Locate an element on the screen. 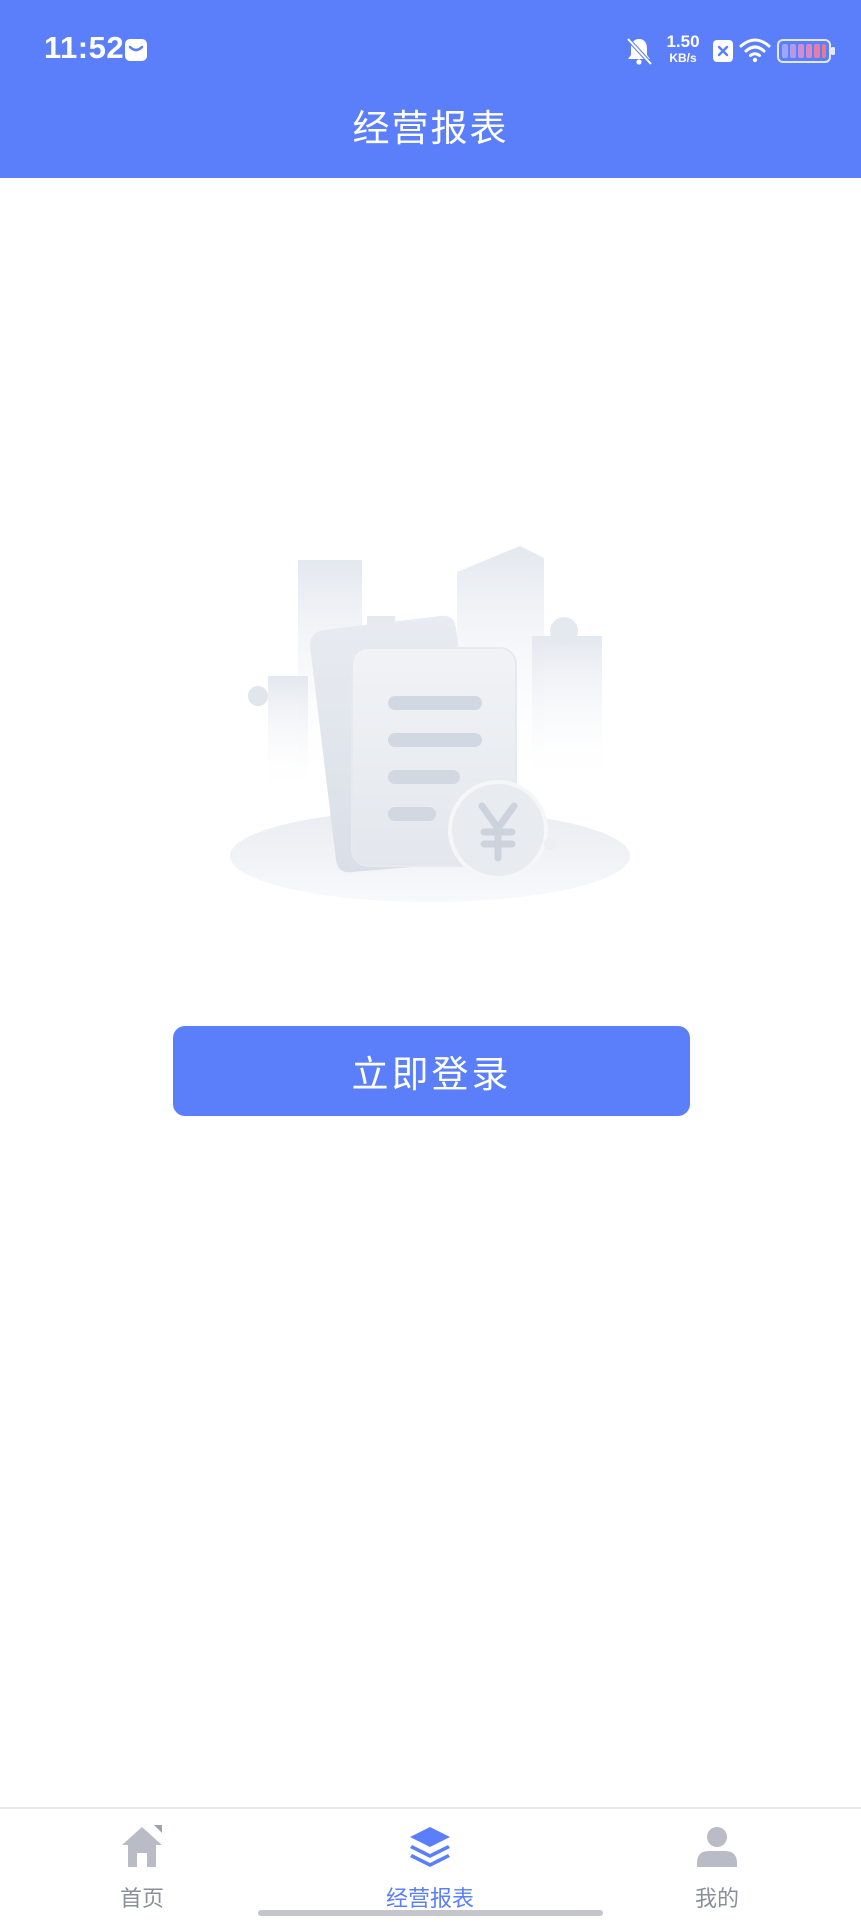 The height and width of the screenshot is (1922, 861). bell-mute-icon is located at coordinates (639, 51).